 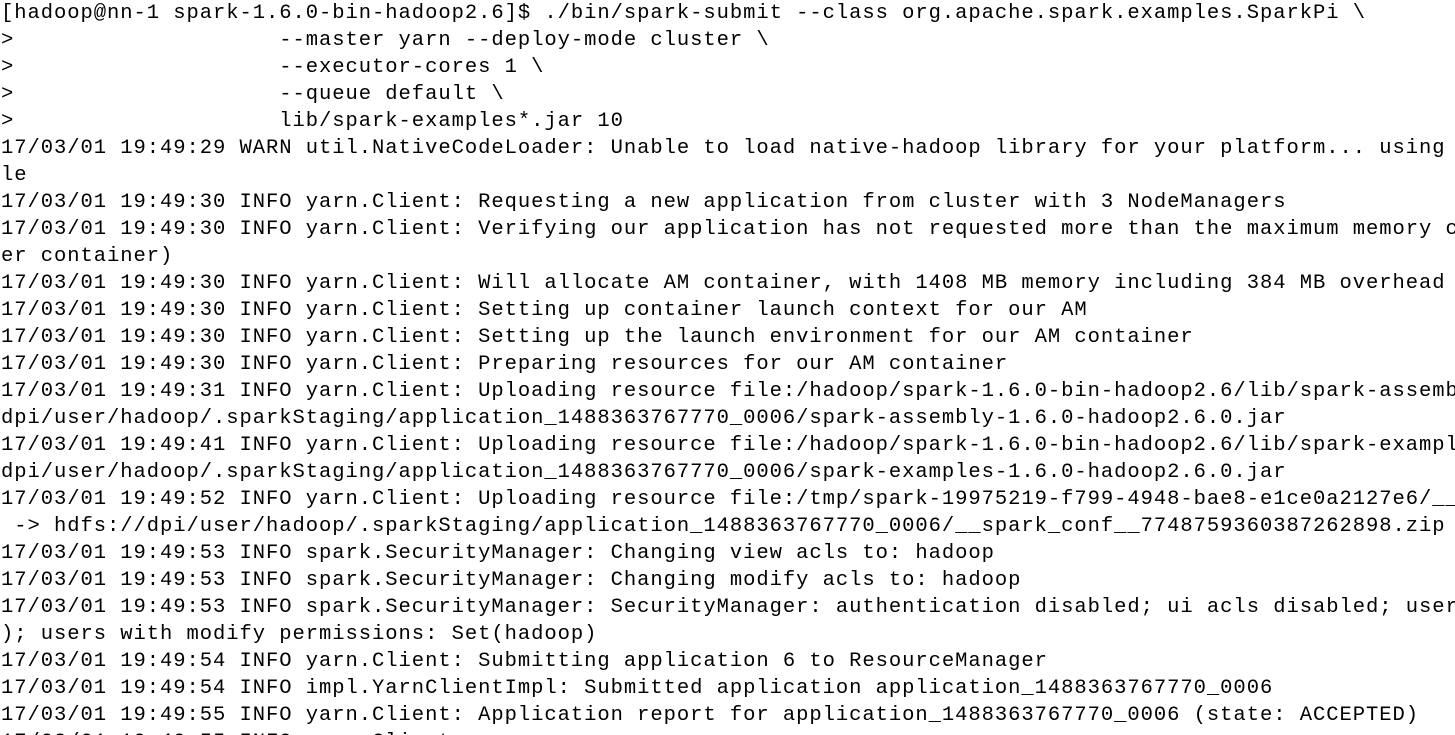 I want to click on terminal-line: > lib/spark-examples*.jar 10, so click(x=312, y=121).